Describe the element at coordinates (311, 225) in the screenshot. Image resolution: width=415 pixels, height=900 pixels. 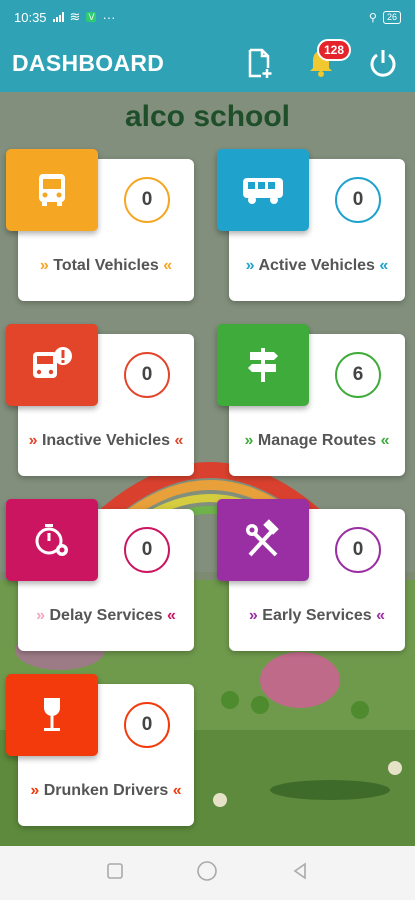
I see `card-active-vehicles: 0 » Active Vehicles «` at that location.